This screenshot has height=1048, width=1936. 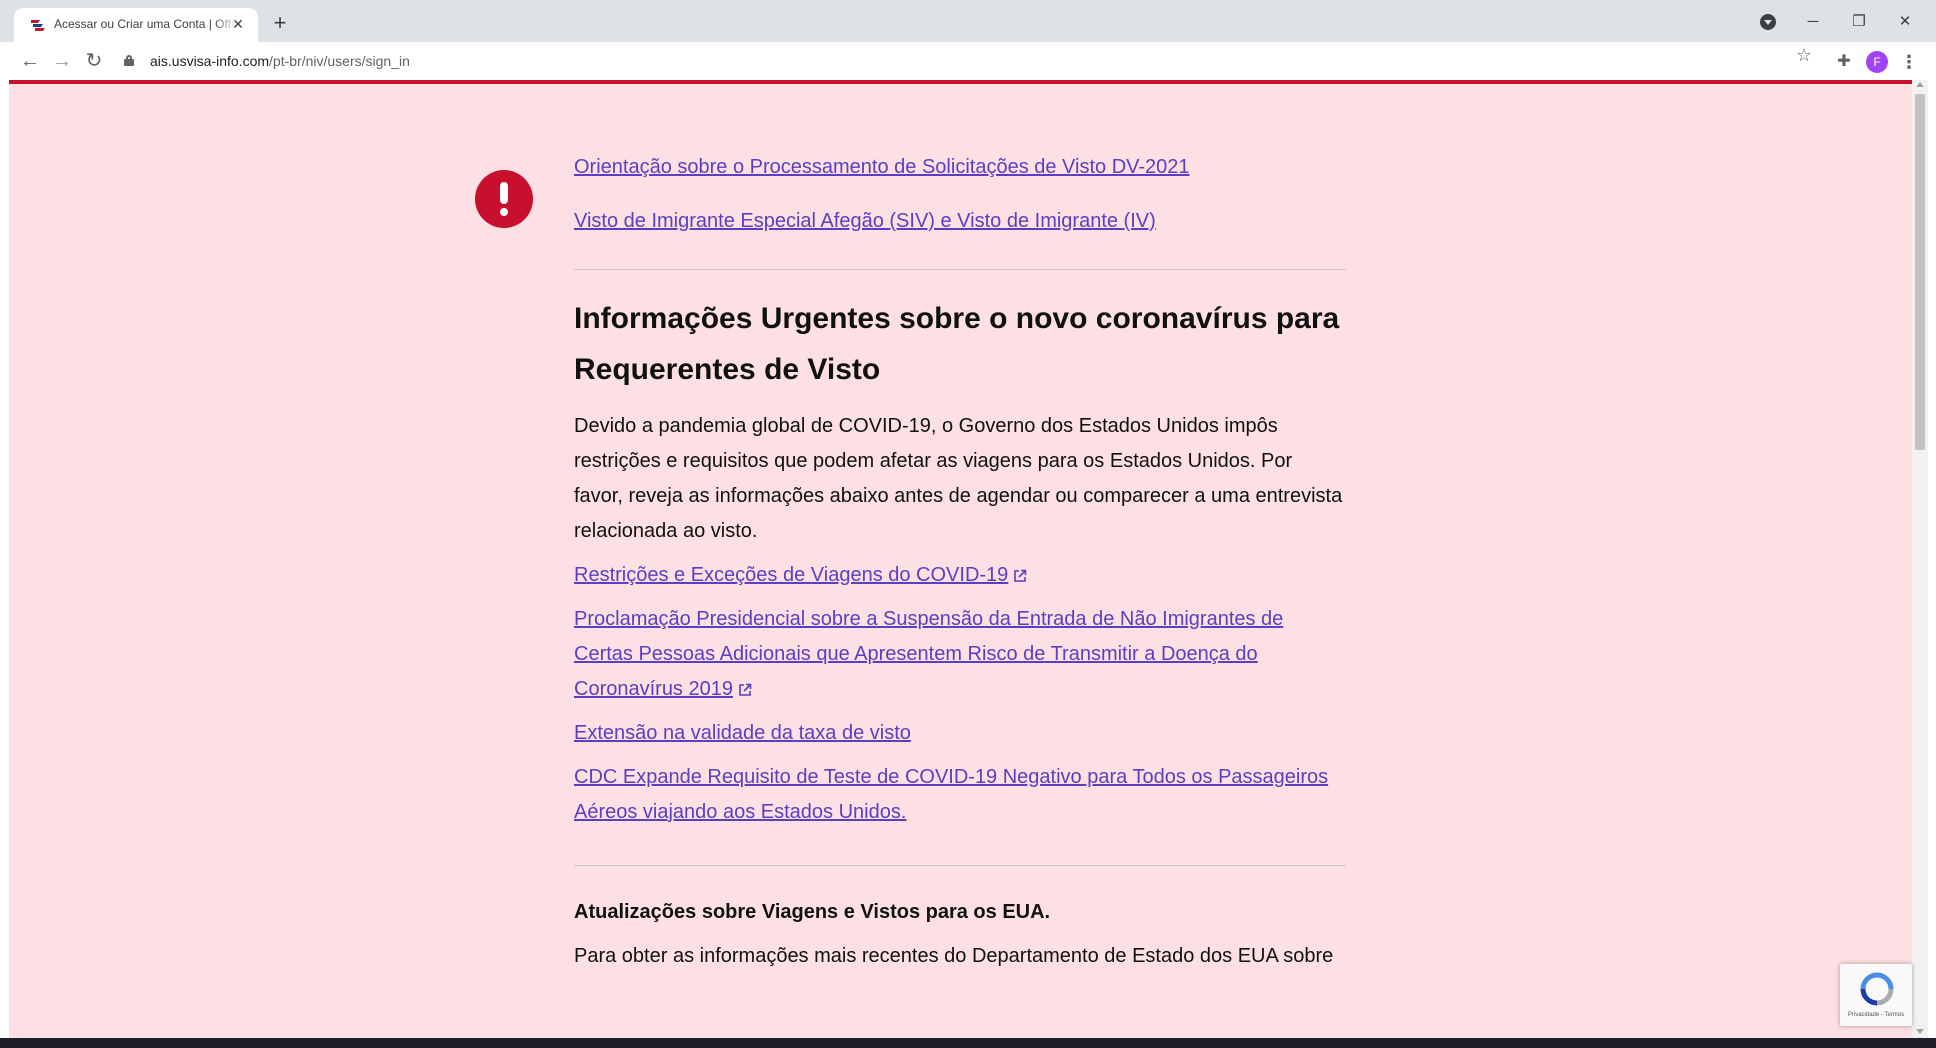 What do you see at coordinates (1876, 1015) in the screenshot?
I see `recaptcha-footer-text: Privacidade - Termos` at bounding box center [1876, 1015].